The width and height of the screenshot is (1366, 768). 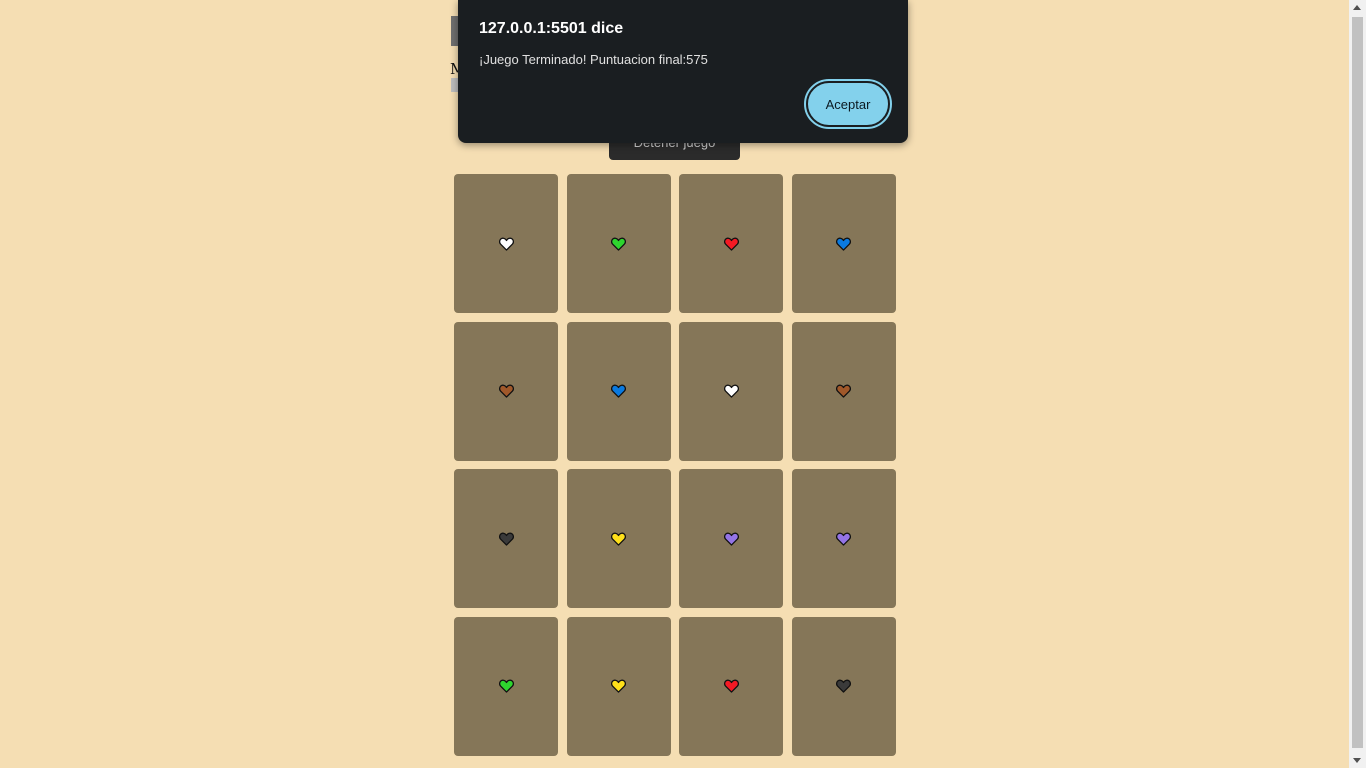 I want to click on scrollbar-thumb, so click(x=1357, y=382).